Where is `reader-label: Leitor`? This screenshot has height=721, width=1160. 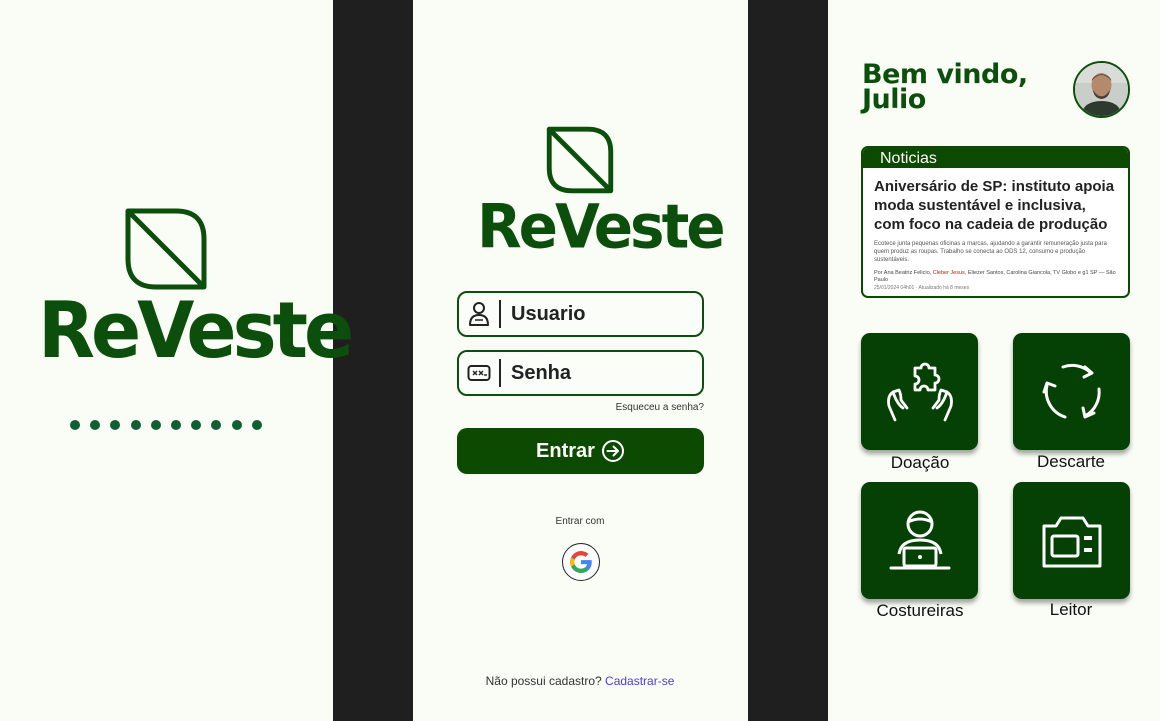 reader-label: Leitor is located at coordinates (1071, 609).